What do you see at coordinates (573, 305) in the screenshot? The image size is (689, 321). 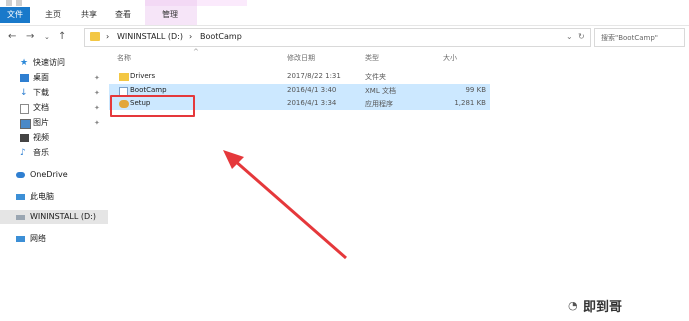 I see `wechat-icon: ◔` at bounding box center [573, 305].